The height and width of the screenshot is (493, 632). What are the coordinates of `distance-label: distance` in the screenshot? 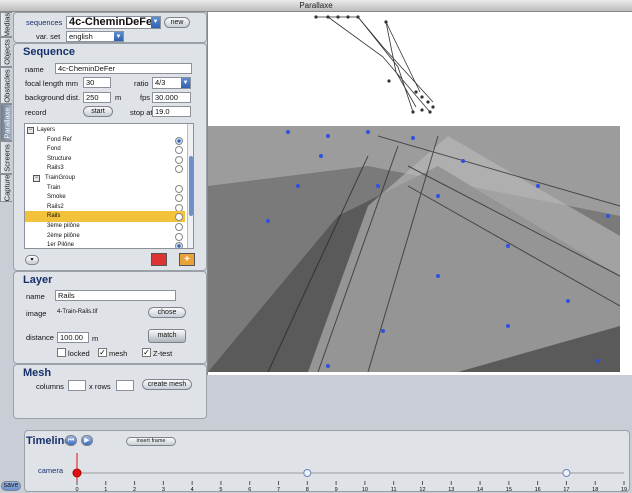 It's located at (40, 337).